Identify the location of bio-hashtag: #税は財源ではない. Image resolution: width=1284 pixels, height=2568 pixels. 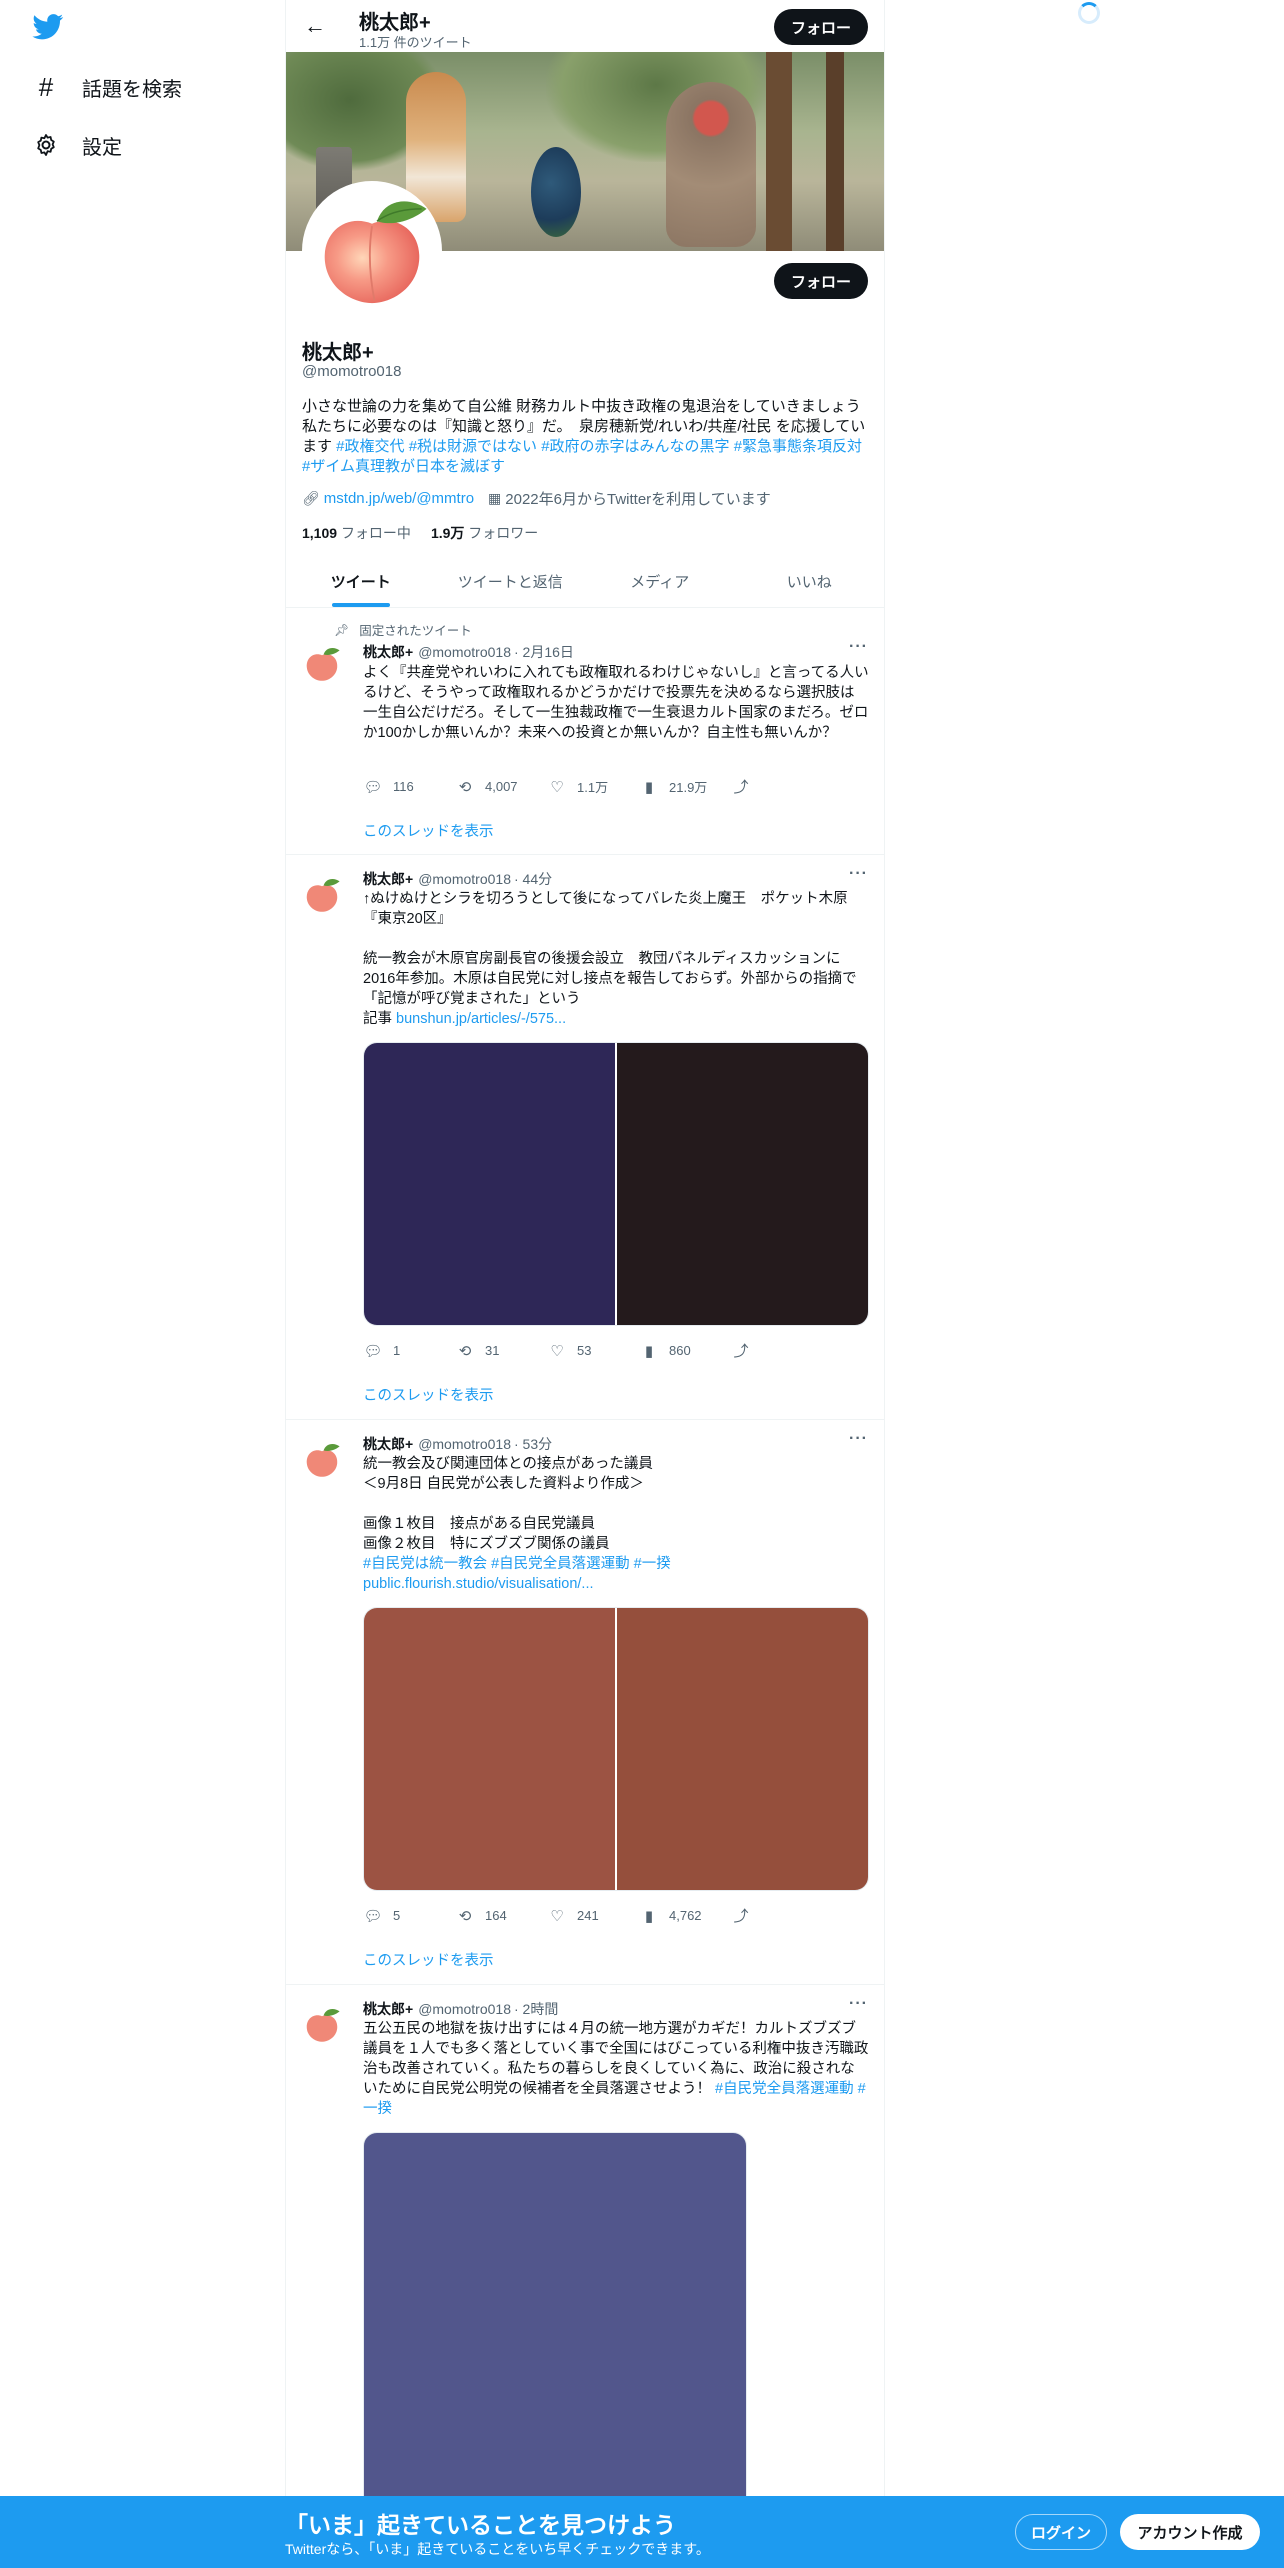
(473, 446).